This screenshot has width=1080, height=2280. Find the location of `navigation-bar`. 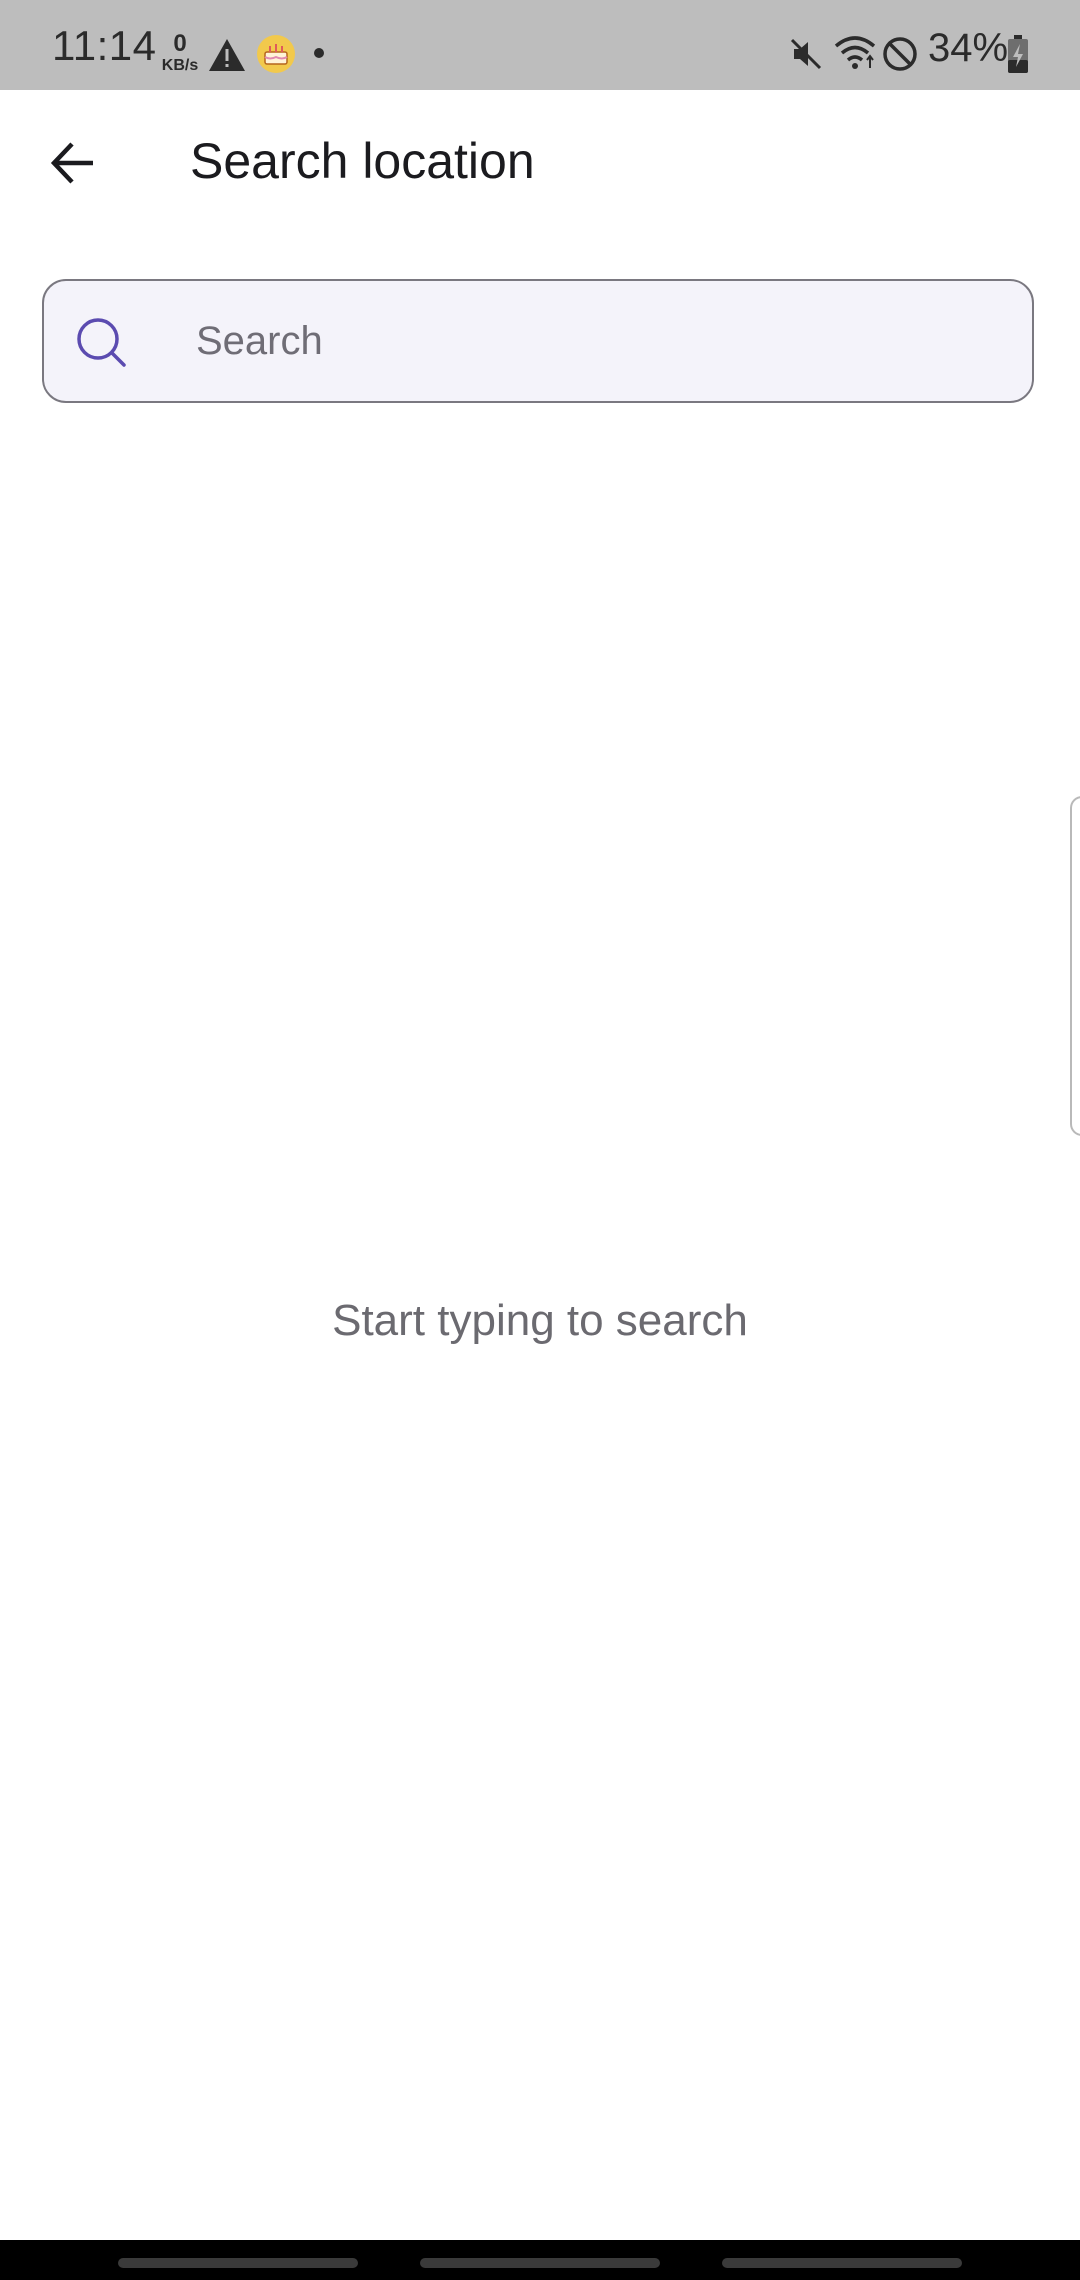

navigation-bar is located at coordinates (540, 2260).